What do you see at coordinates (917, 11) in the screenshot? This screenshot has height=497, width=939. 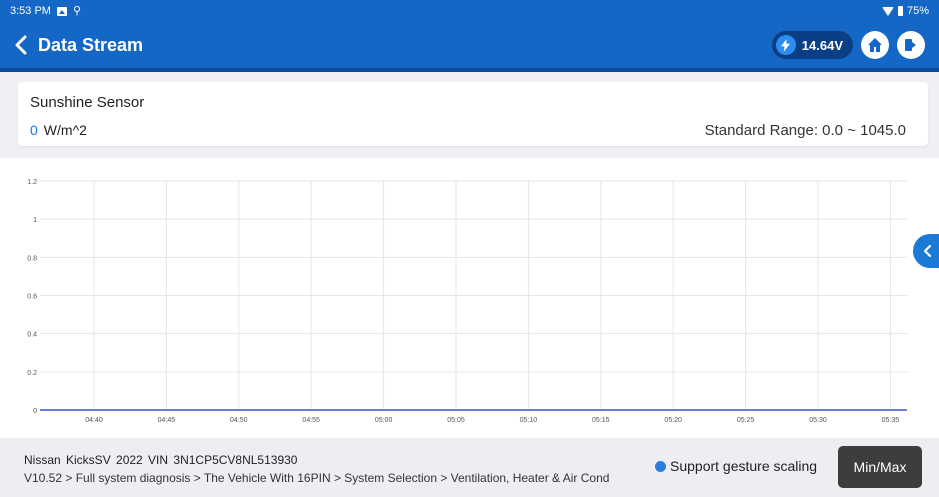 I see `battery-percent: 75%` at bounding box center [917, 11].